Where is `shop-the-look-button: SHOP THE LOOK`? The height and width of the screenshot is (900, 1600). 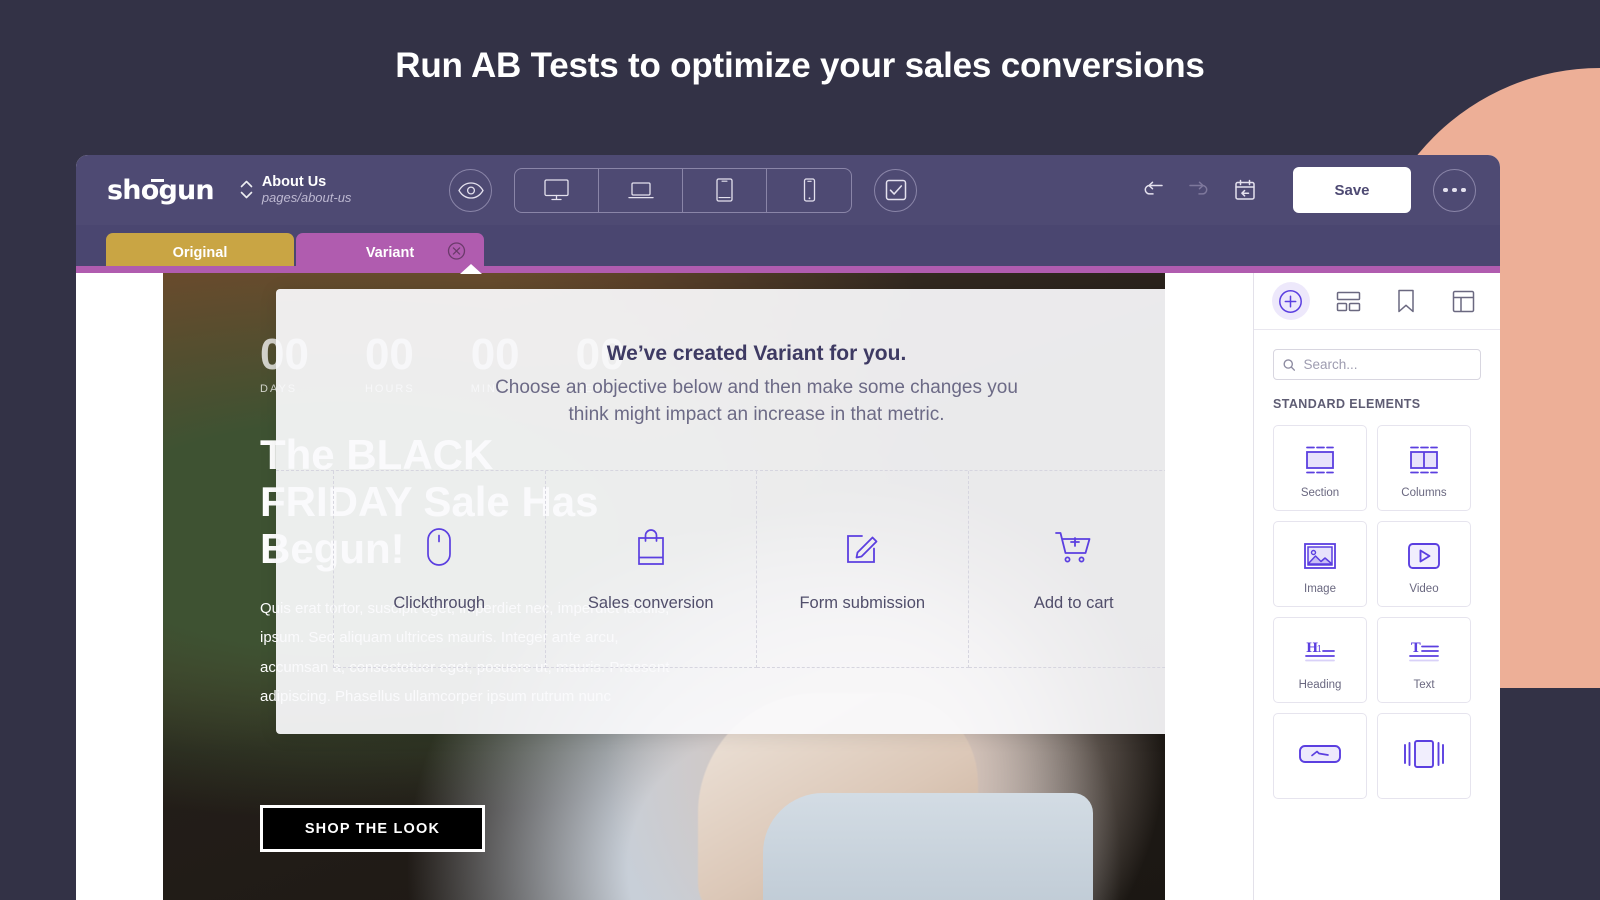 shop-the-look-button: SHOP THE LOOK is located at coordinates (372, 828).